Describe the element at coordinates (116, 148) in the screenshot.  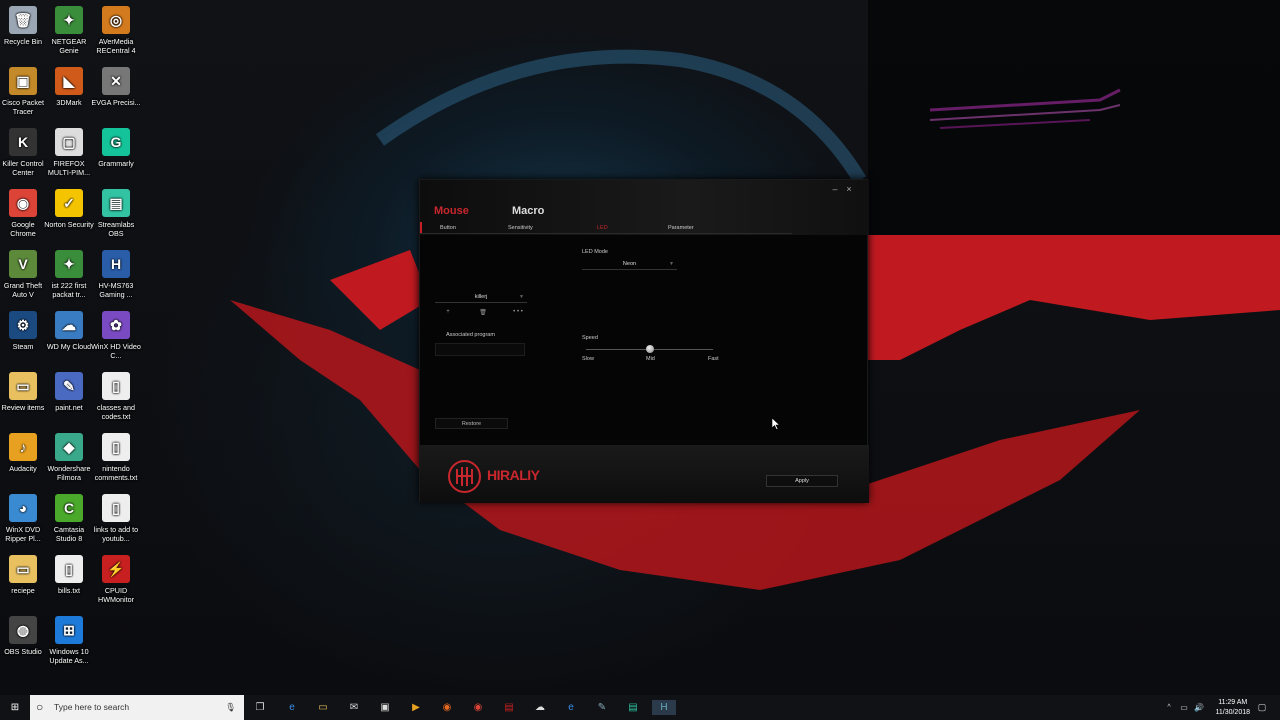
I see `desktop-icon: G Grammarly` at that location.